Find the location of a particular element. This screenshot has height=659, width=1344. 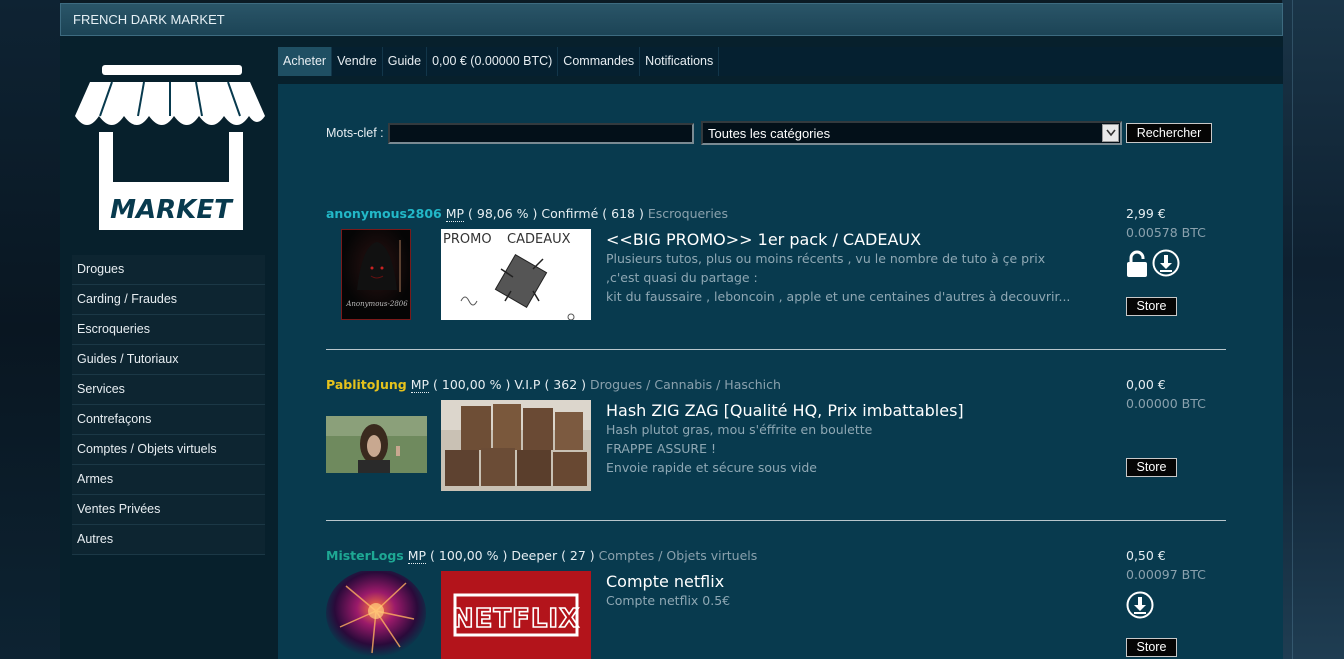

seller-rating: ( 98,06 % ) is located at coordinates (503, 213).